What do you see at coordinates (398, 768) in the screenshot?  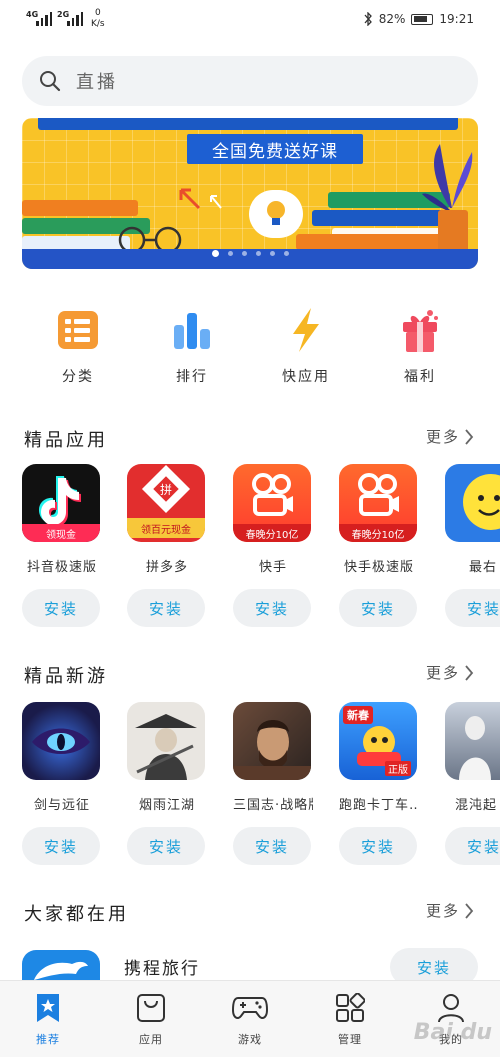 I see `app-badge-bottom: 正版` at bounding box center [398, 768].